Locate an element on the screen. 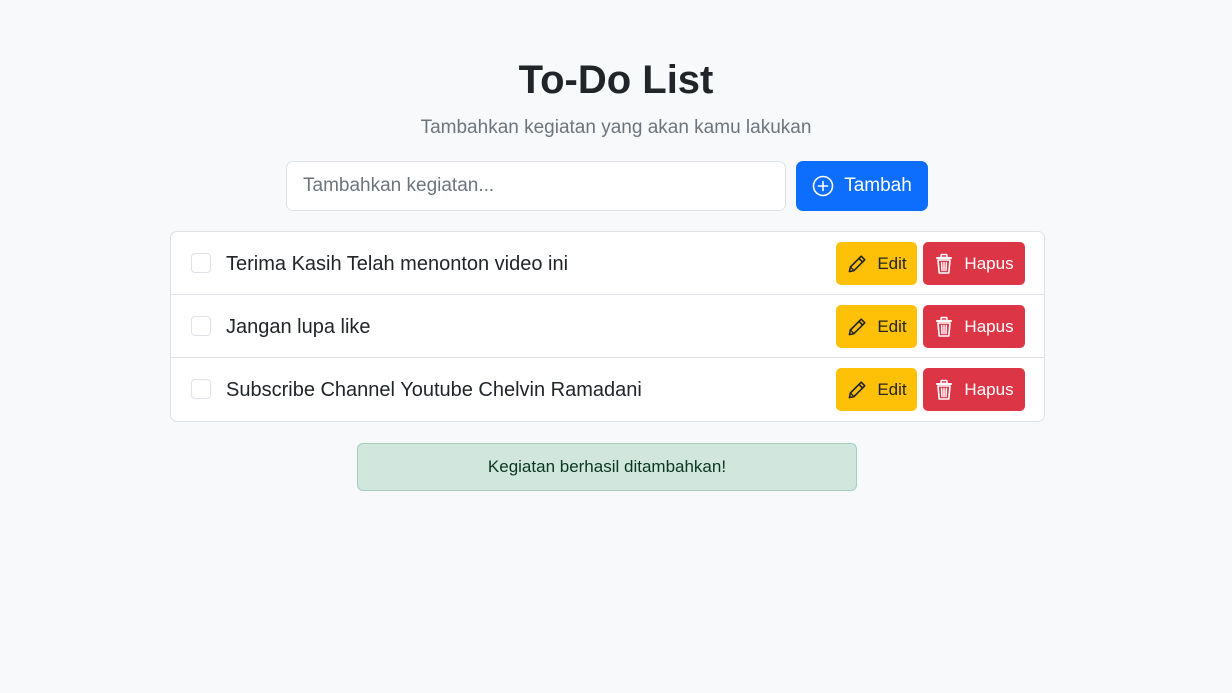  todo-text: Jangan lupa like is located at coordinates (298, 327).